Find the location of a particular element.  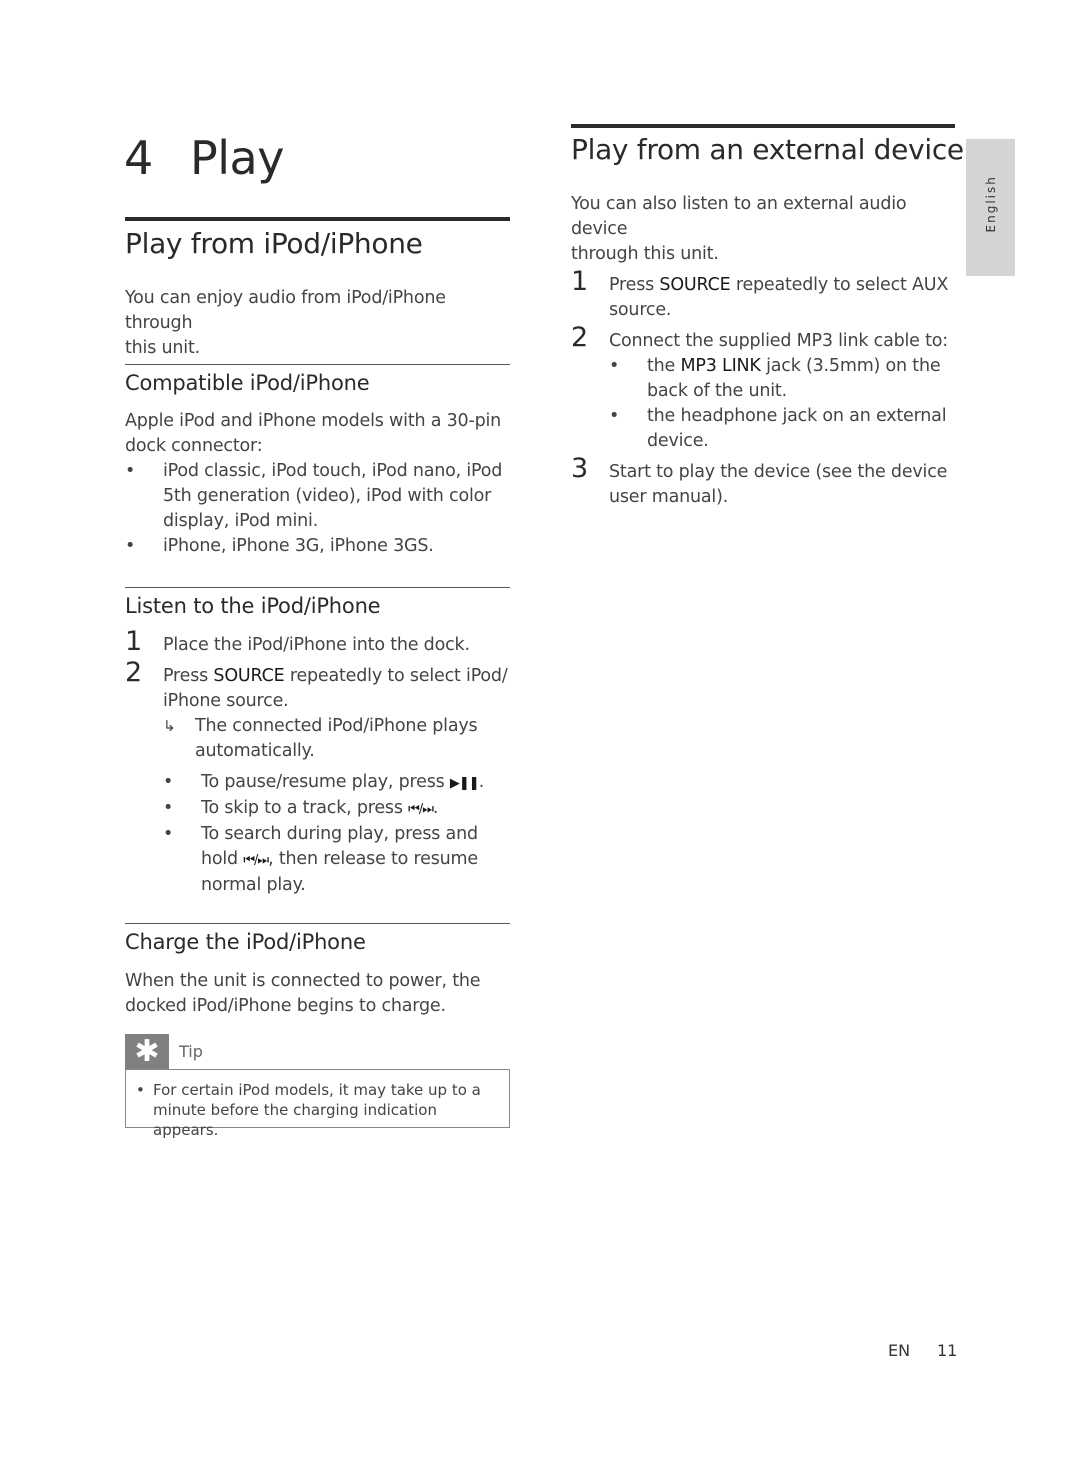

text-line: display, iPod mini. is located at coordinates (241, 521).